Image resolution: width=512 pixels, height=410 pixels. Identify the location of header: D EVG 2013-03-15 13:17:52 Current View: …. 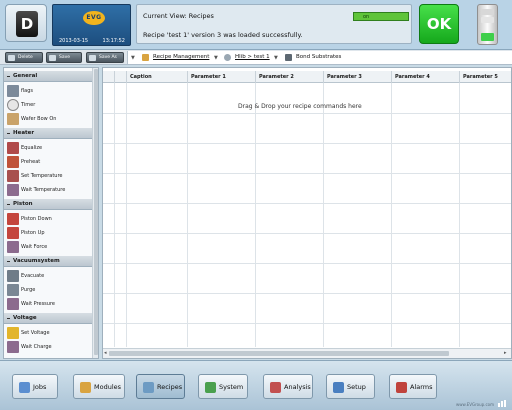
(256, 25).